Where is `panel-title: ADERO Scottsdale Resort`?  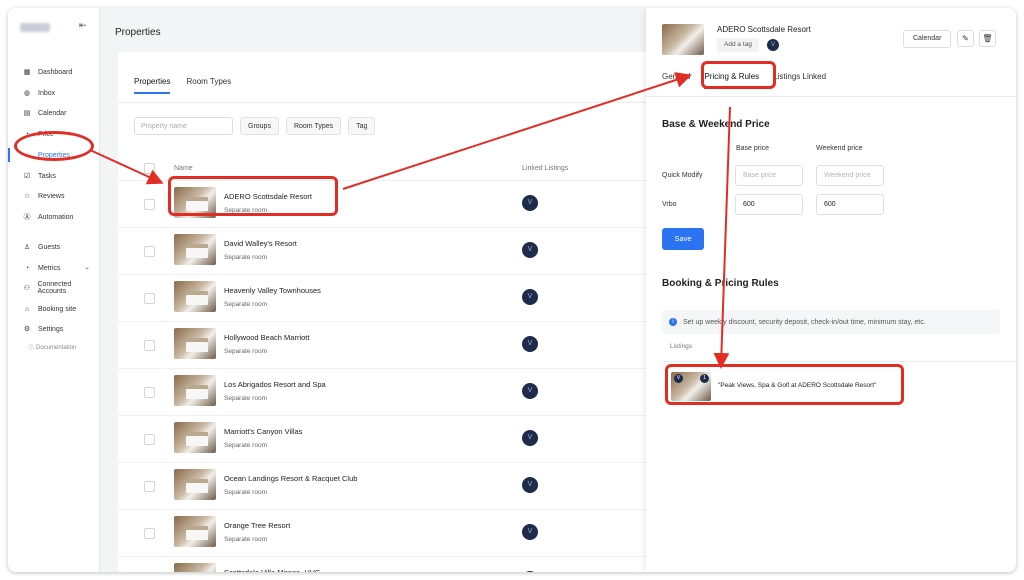 panel-title: ADERO Scottsdale Resort is located at coordinates (764, 29).